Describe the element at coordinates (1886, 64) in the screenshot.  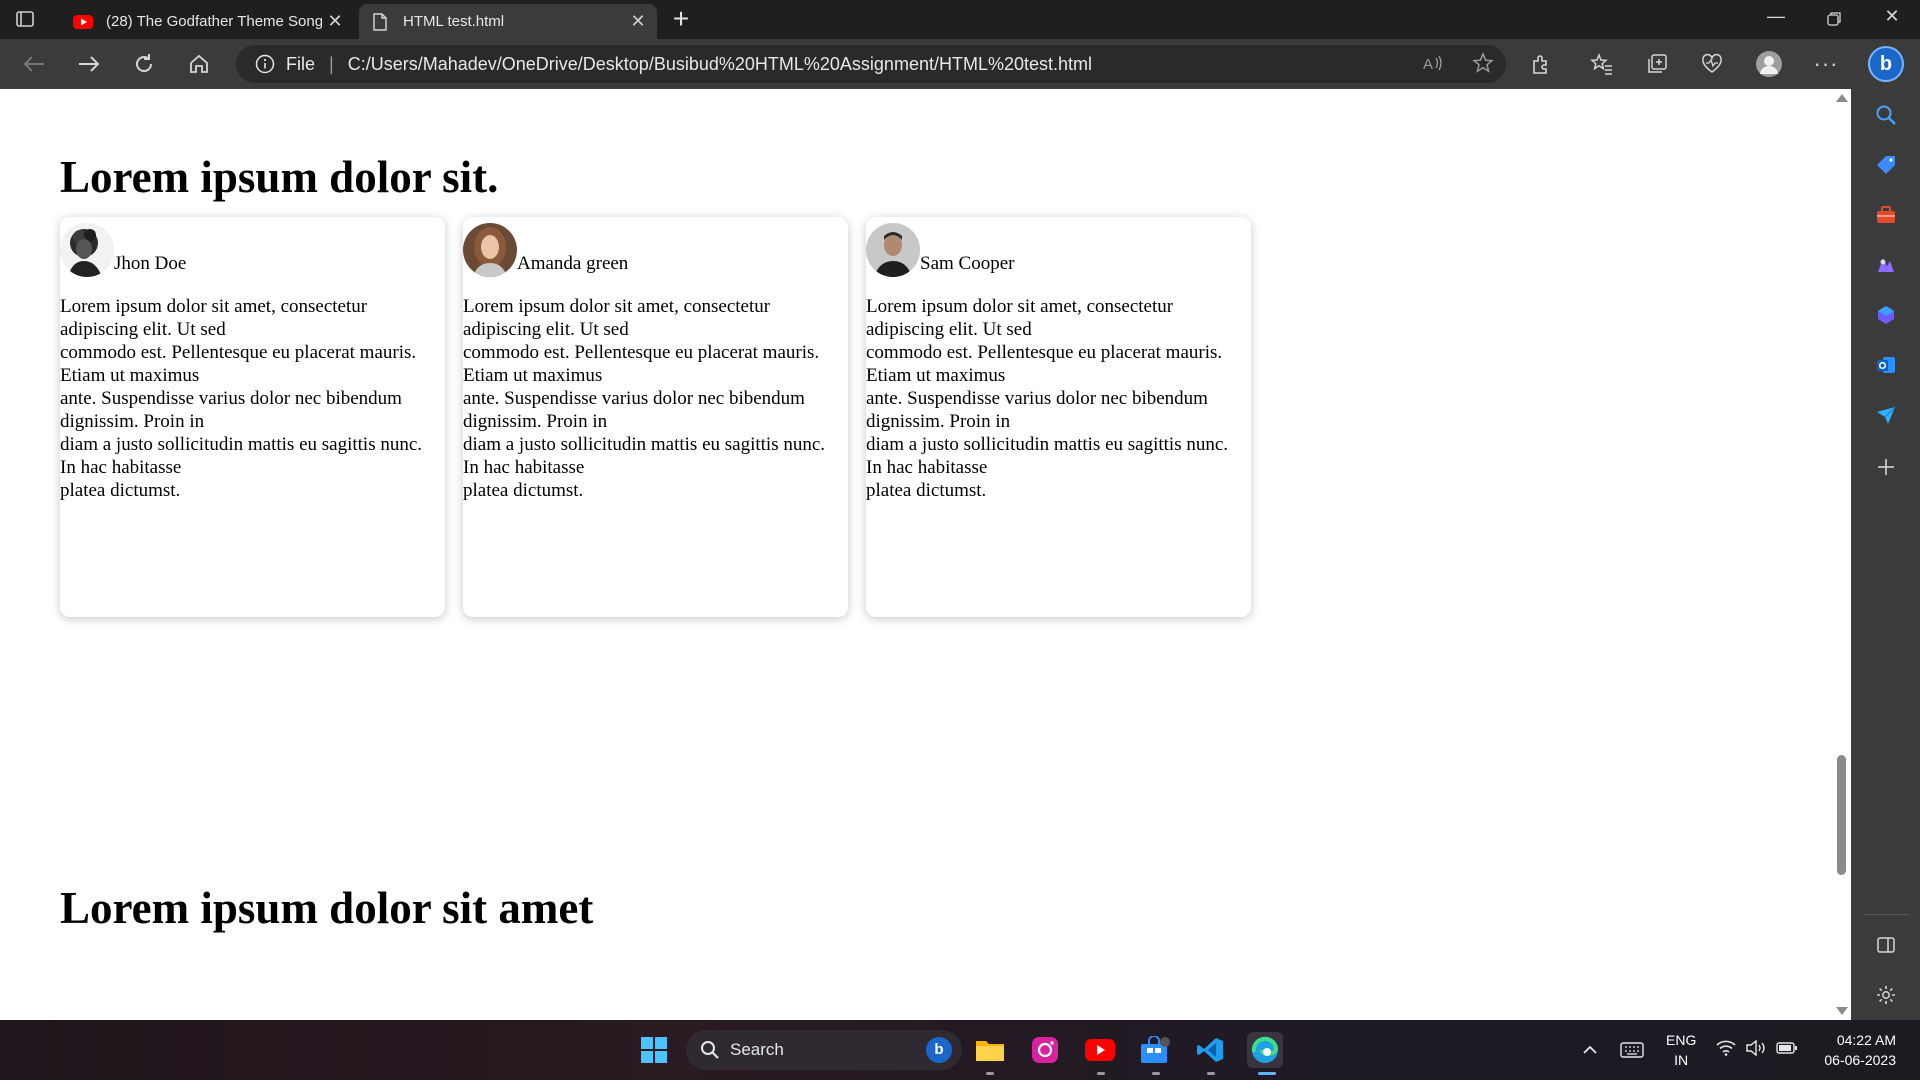
I see `bing-copilot-icon: b` at that location.